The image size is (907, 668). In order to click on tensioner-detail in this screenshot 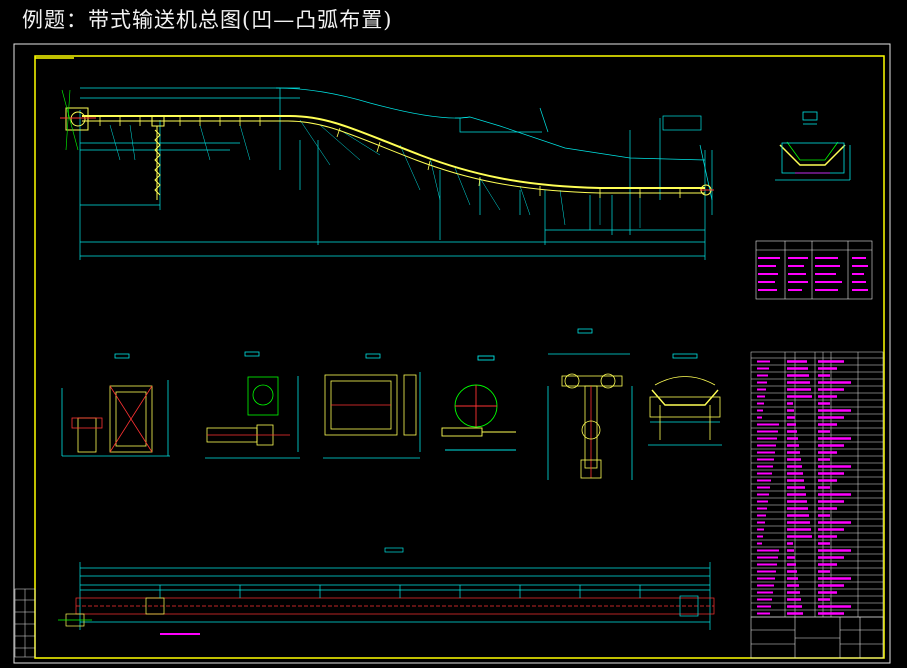, I will do `click(590, 404)`.